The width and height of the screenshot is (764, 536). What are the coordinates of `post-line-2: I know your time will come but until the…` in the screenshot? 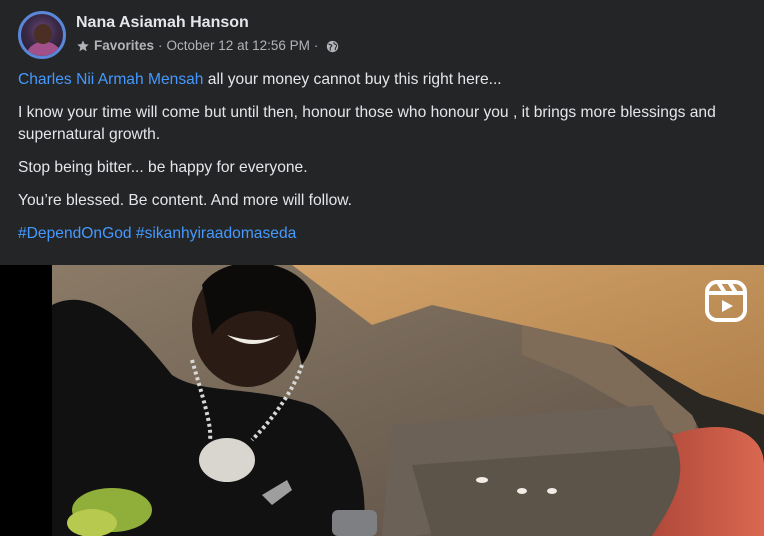 It's located at (367, 123).